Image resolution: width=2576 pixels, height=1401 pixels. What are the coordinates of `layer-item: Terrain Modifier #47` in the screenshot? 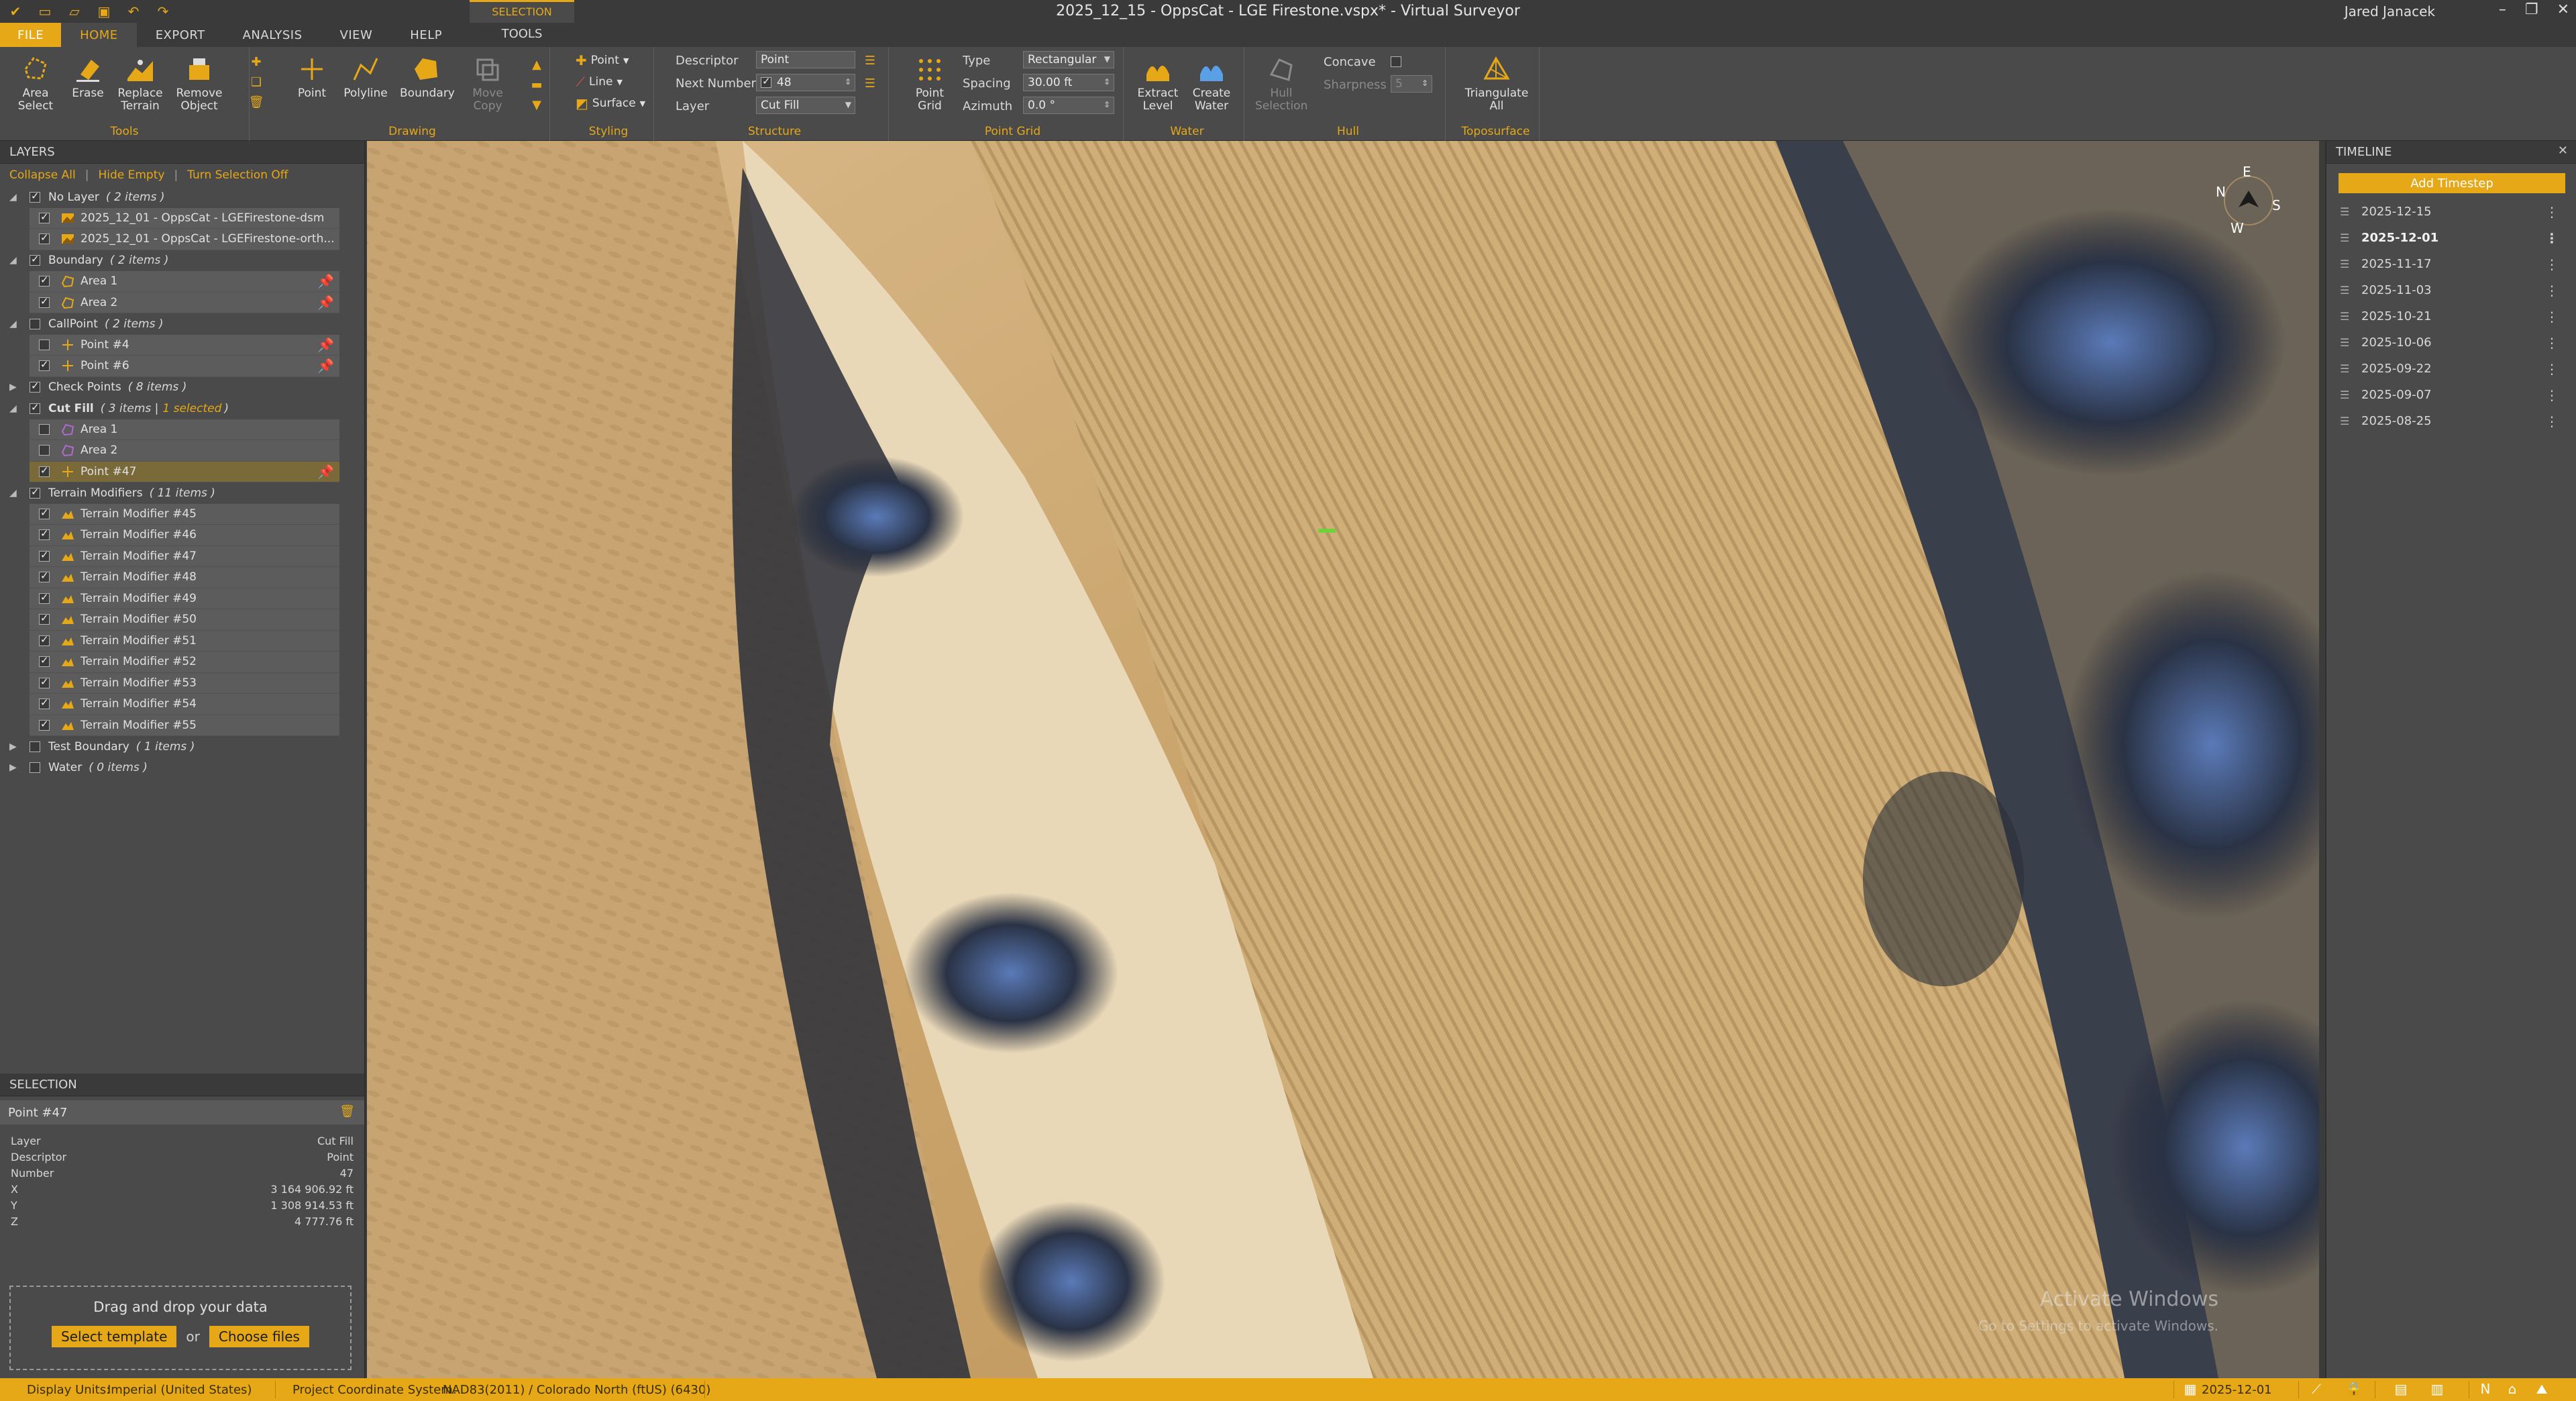 It's located at (184, 556).